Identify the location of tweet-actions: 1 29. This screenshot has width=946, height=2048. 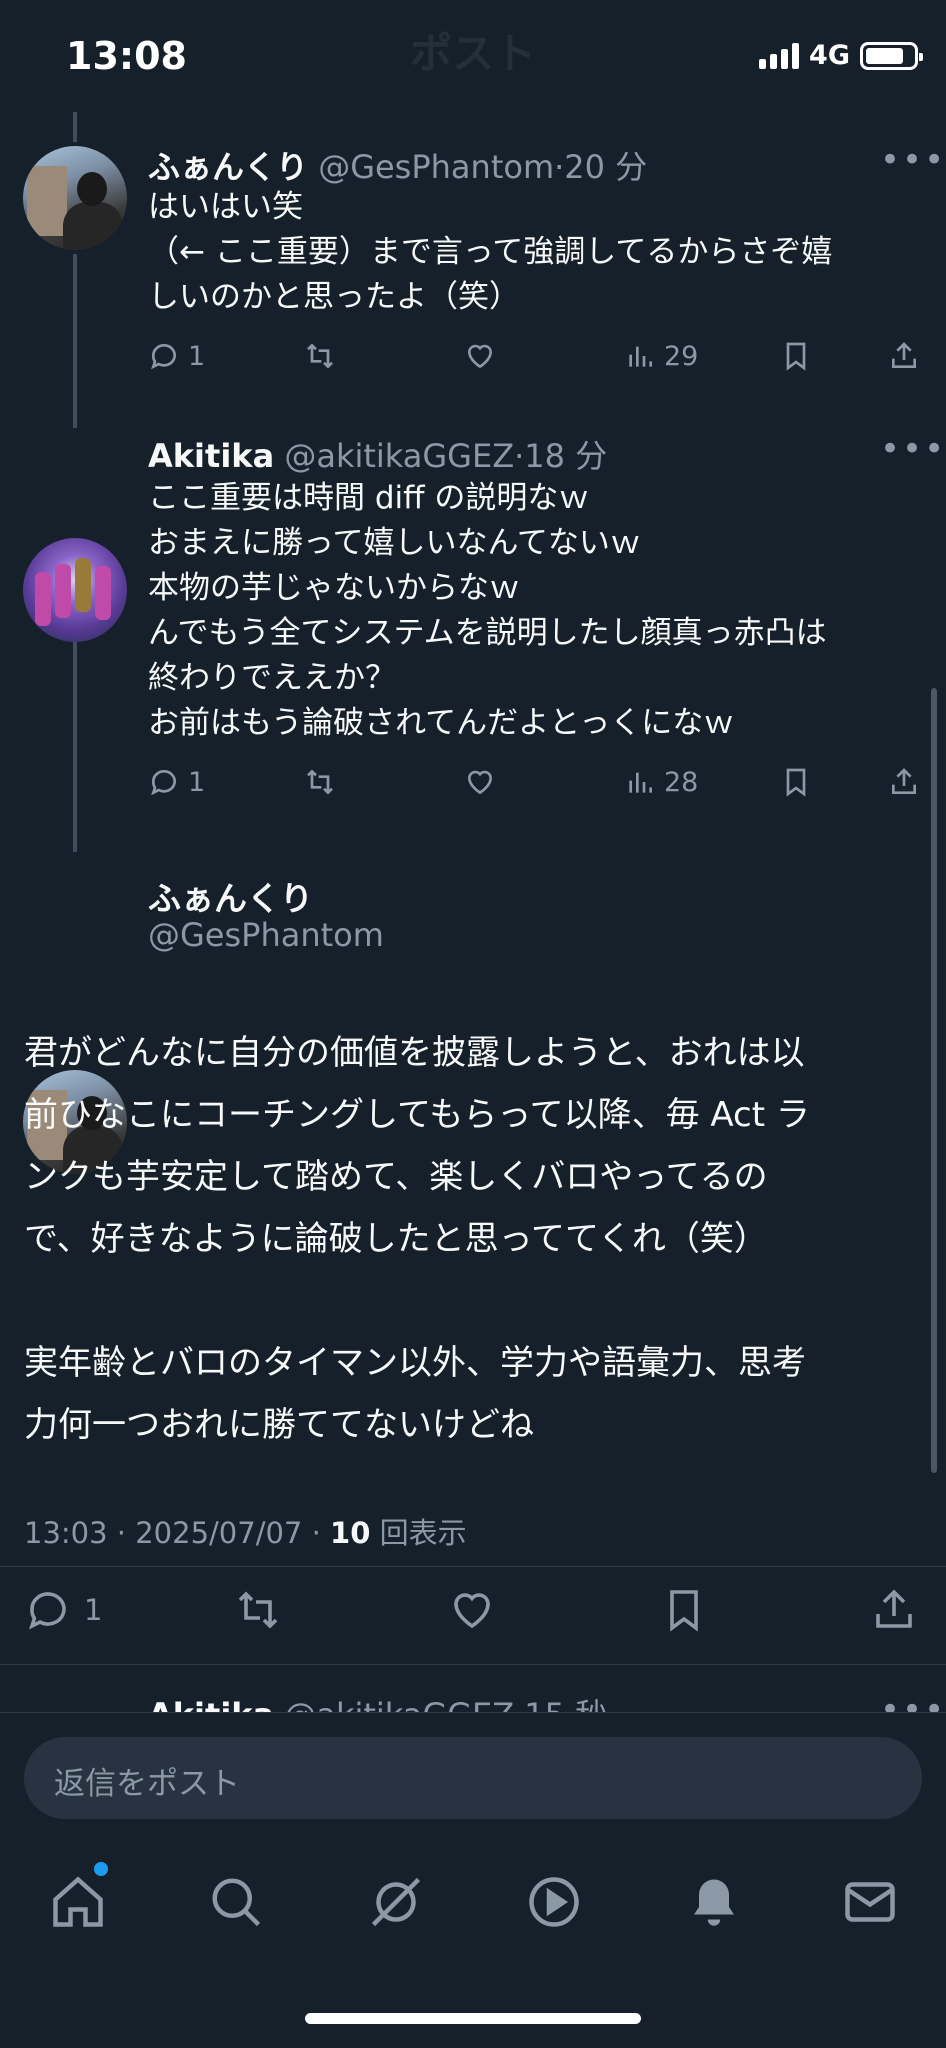
(473, 360).